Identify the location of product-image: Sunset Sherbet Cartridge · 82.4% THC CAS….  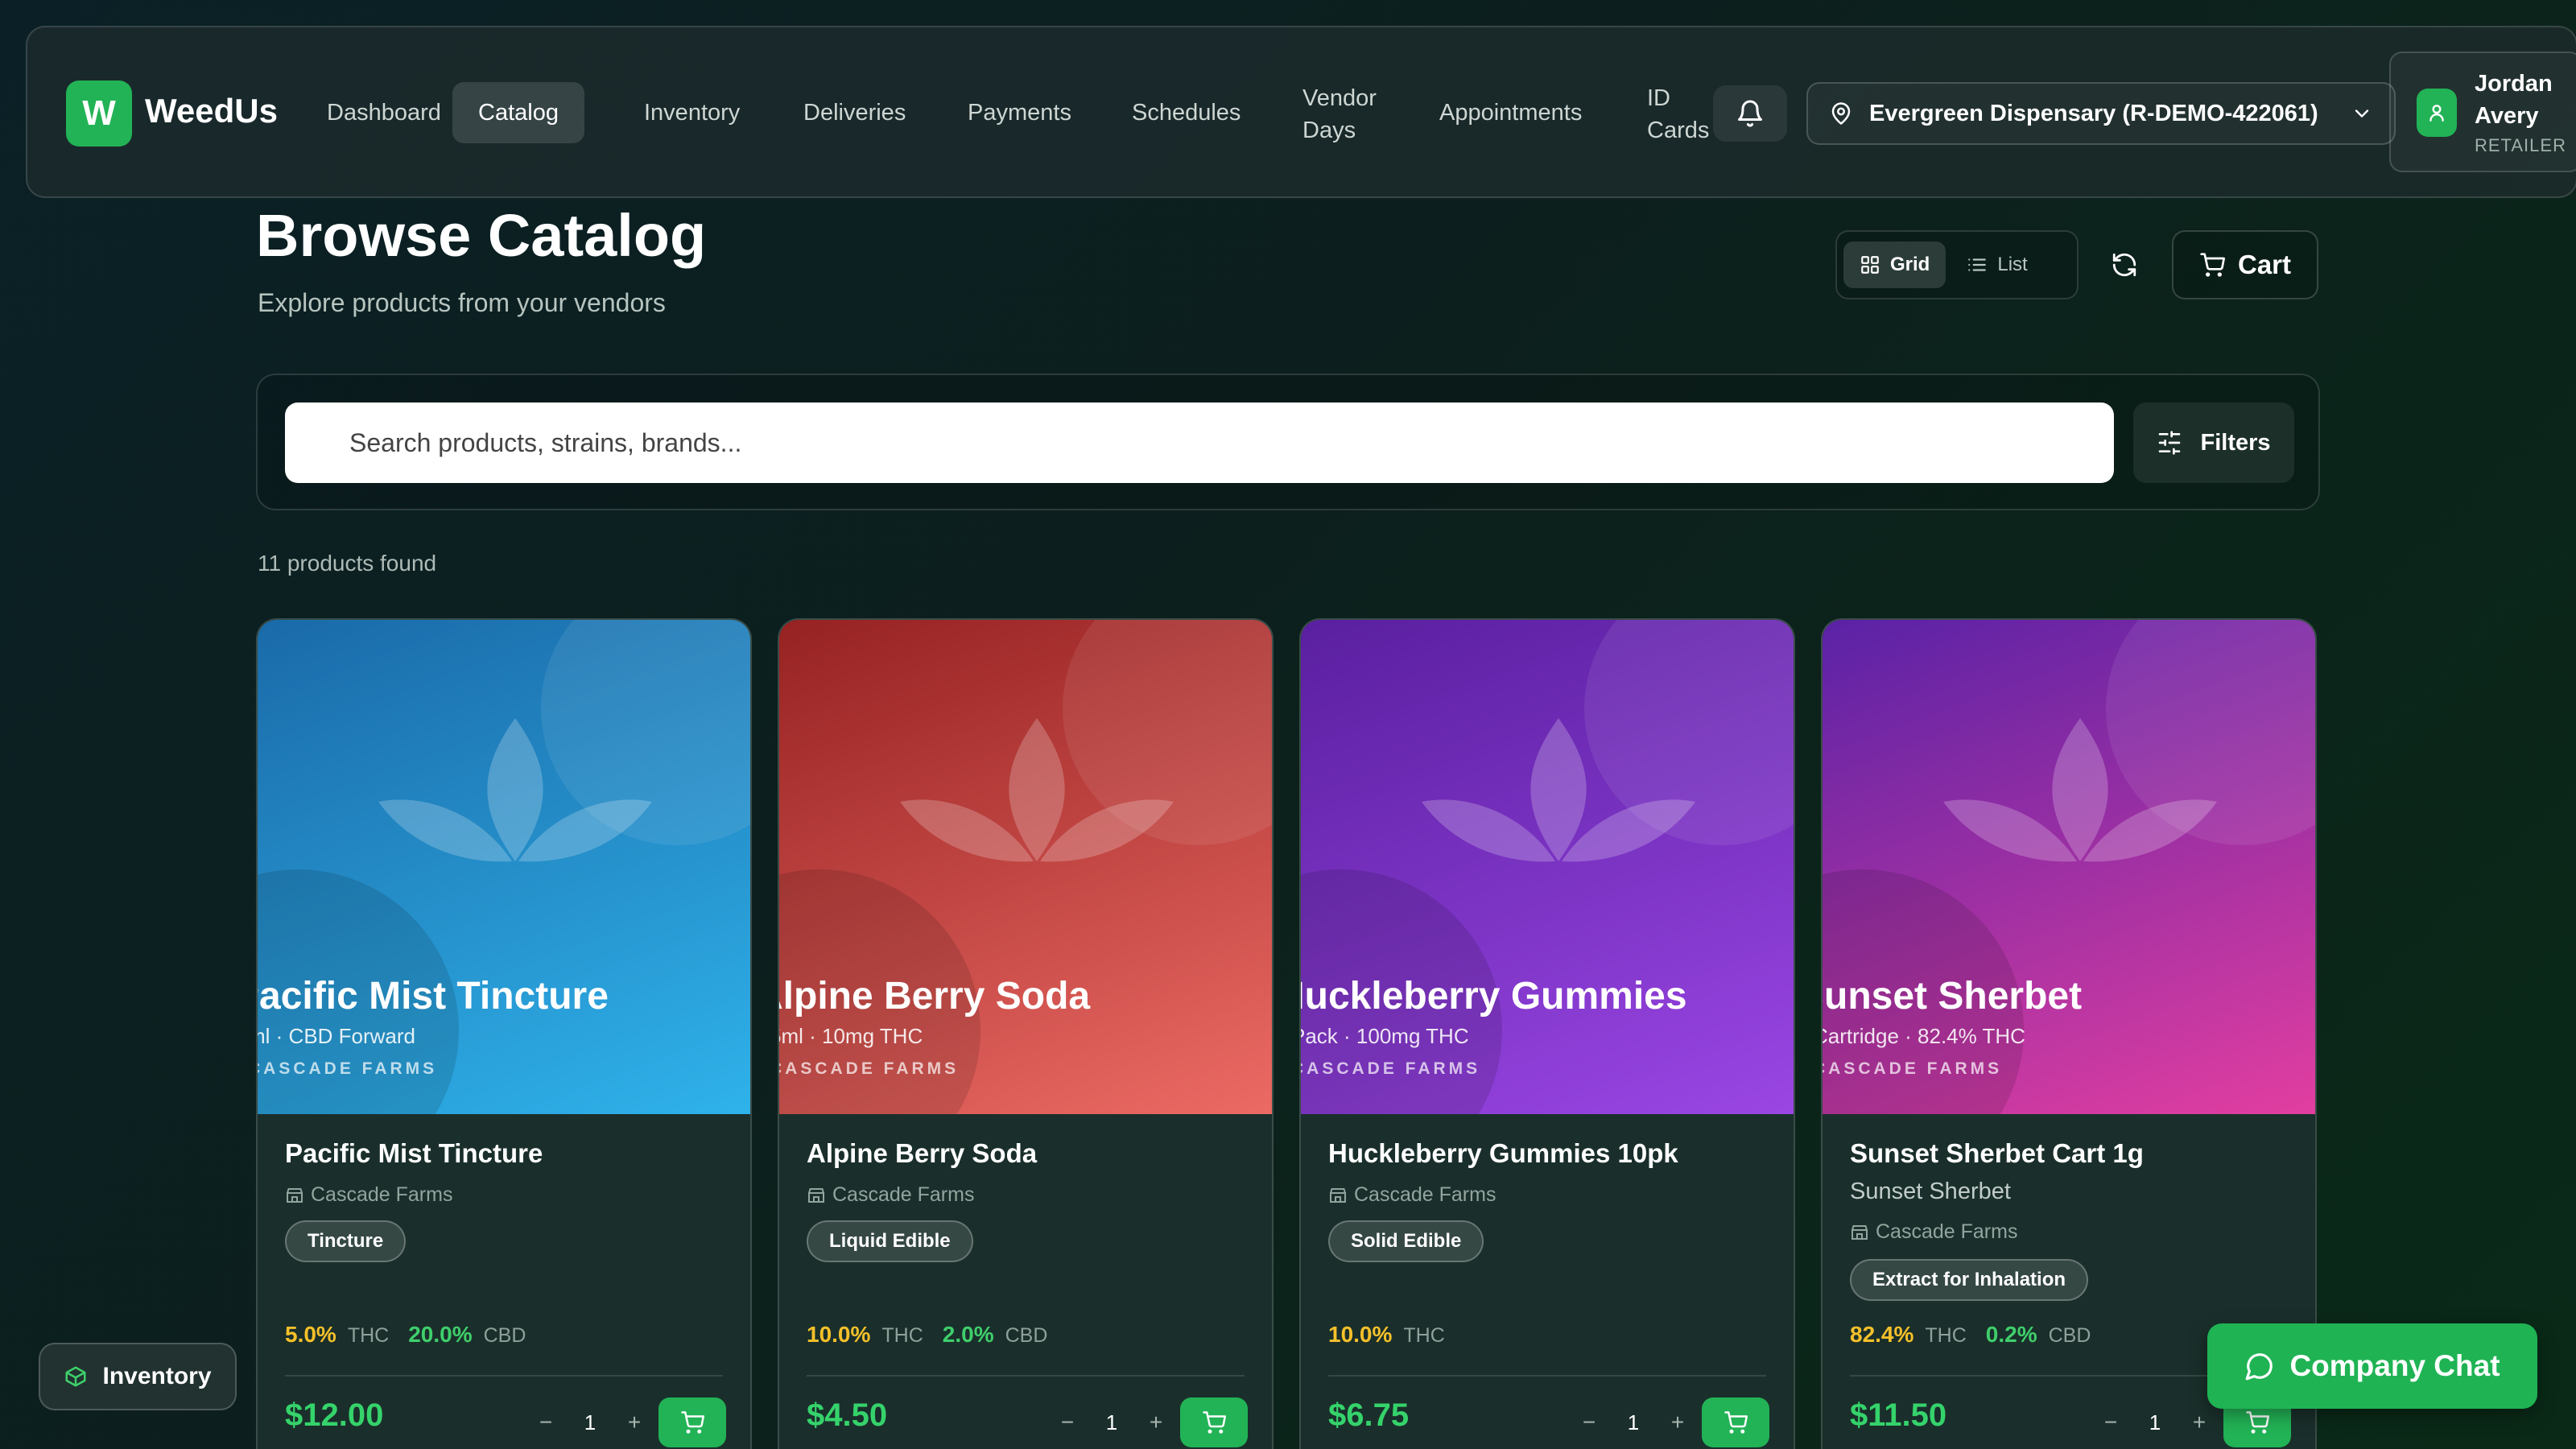
(2069, 867).